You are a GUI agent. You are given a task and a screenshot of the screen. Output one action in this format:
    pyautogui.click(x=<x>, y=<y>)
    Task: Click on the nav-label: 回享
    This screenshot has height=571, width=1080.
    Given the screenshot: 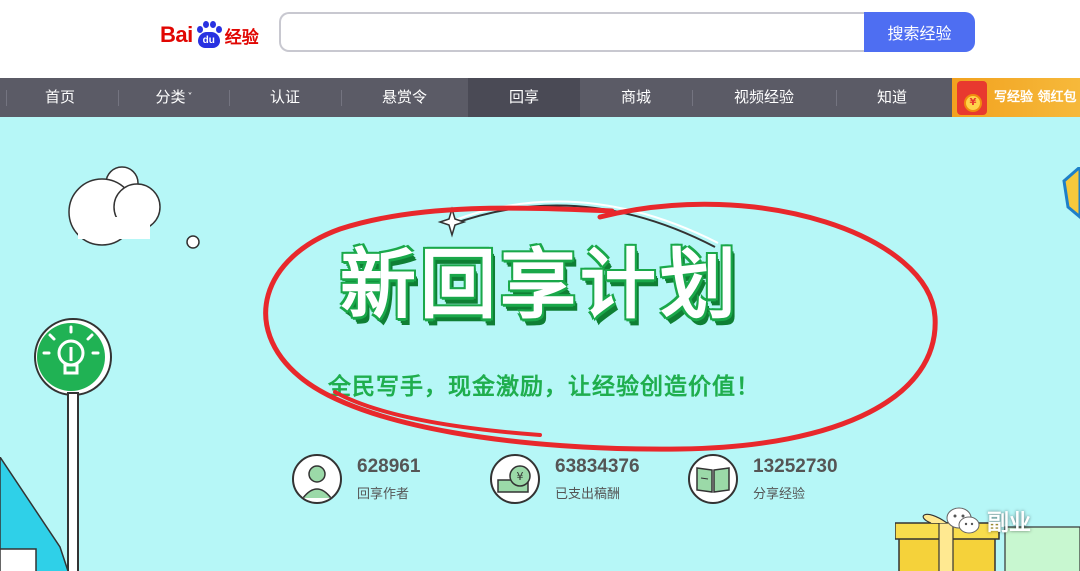 What is the action you would take?
    pyautogui.click(x=523, y=97)
    